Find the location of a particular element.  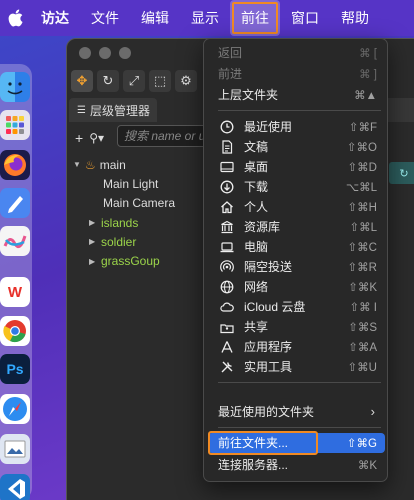

menu-item-label: 隔空投送 is located at coordinates (268, 267).